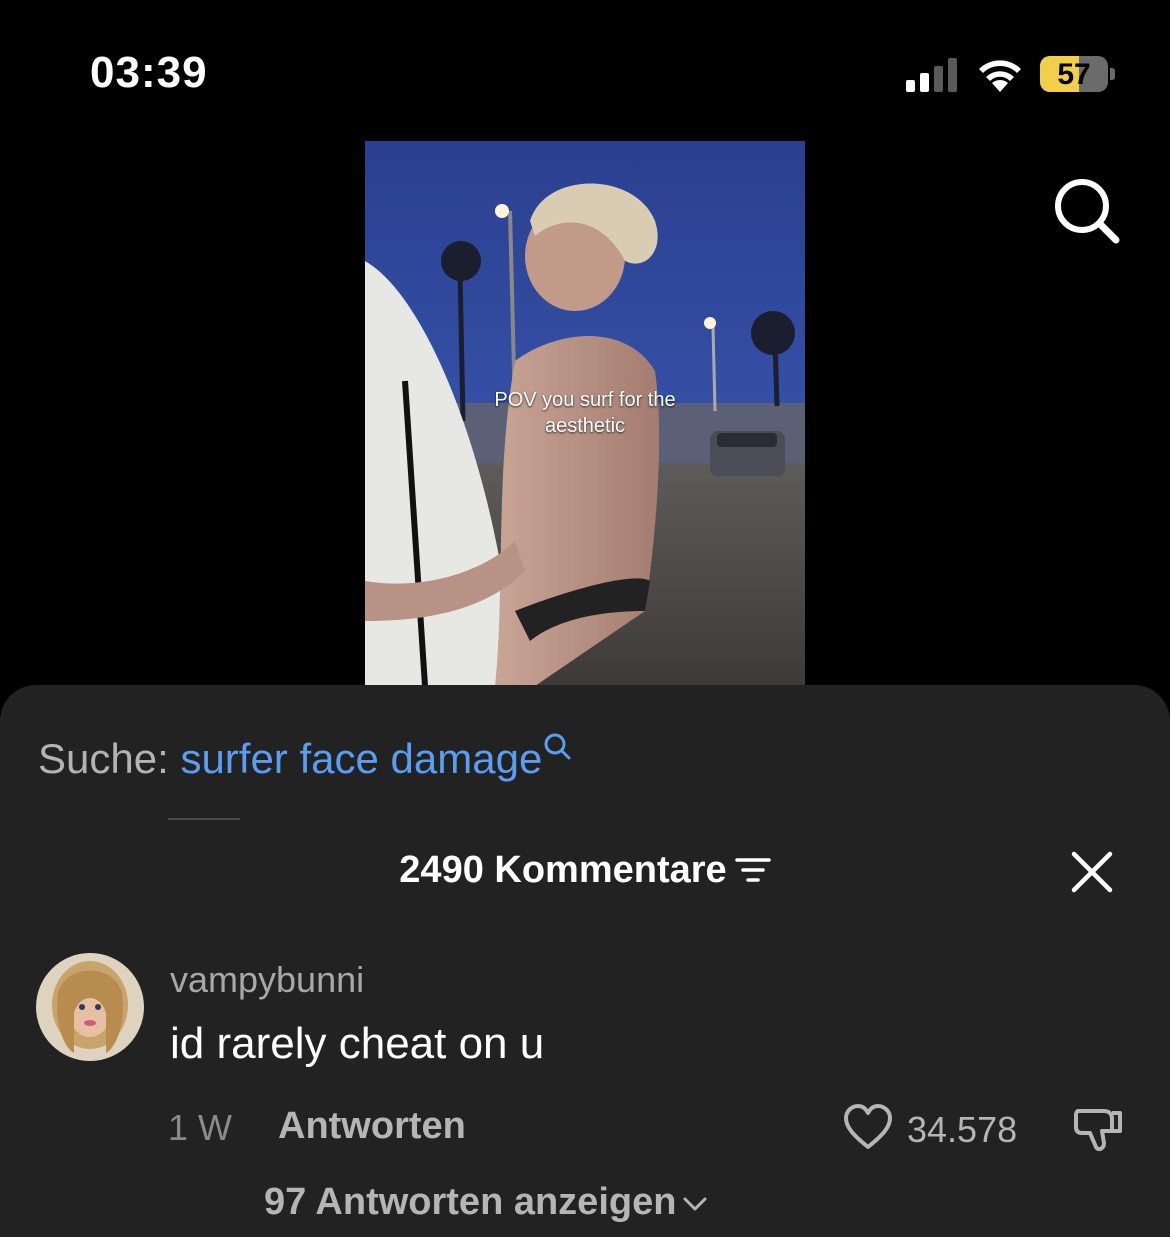 This screenshot has height=1237, width=1170. Describe the element at coordinates (361, 758) in the screenshot. I see `search-term-link: surfer face damage` at that location.